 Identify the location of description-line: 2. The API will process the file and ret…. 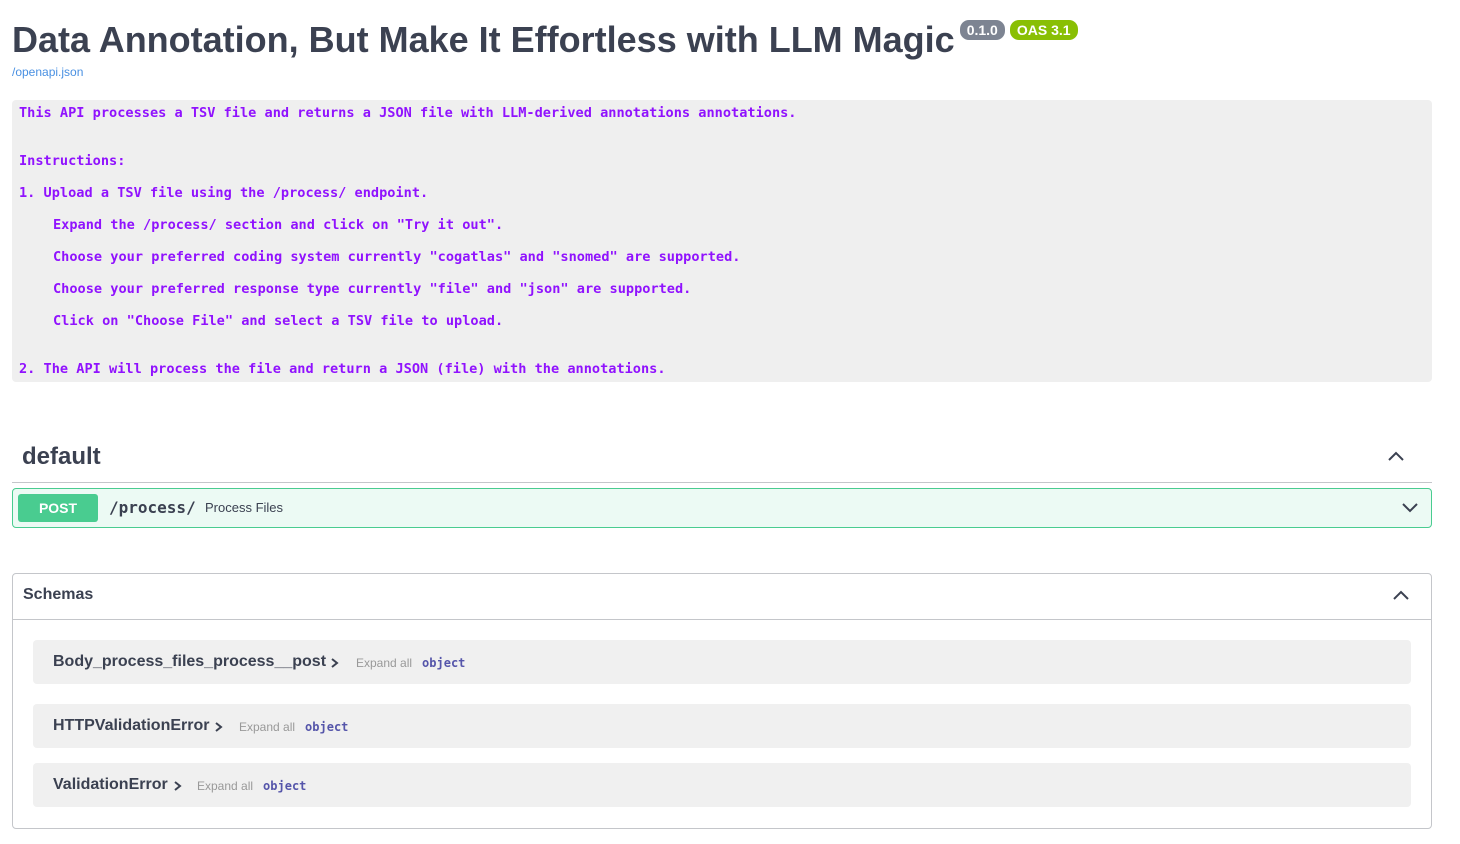
(342, 369).